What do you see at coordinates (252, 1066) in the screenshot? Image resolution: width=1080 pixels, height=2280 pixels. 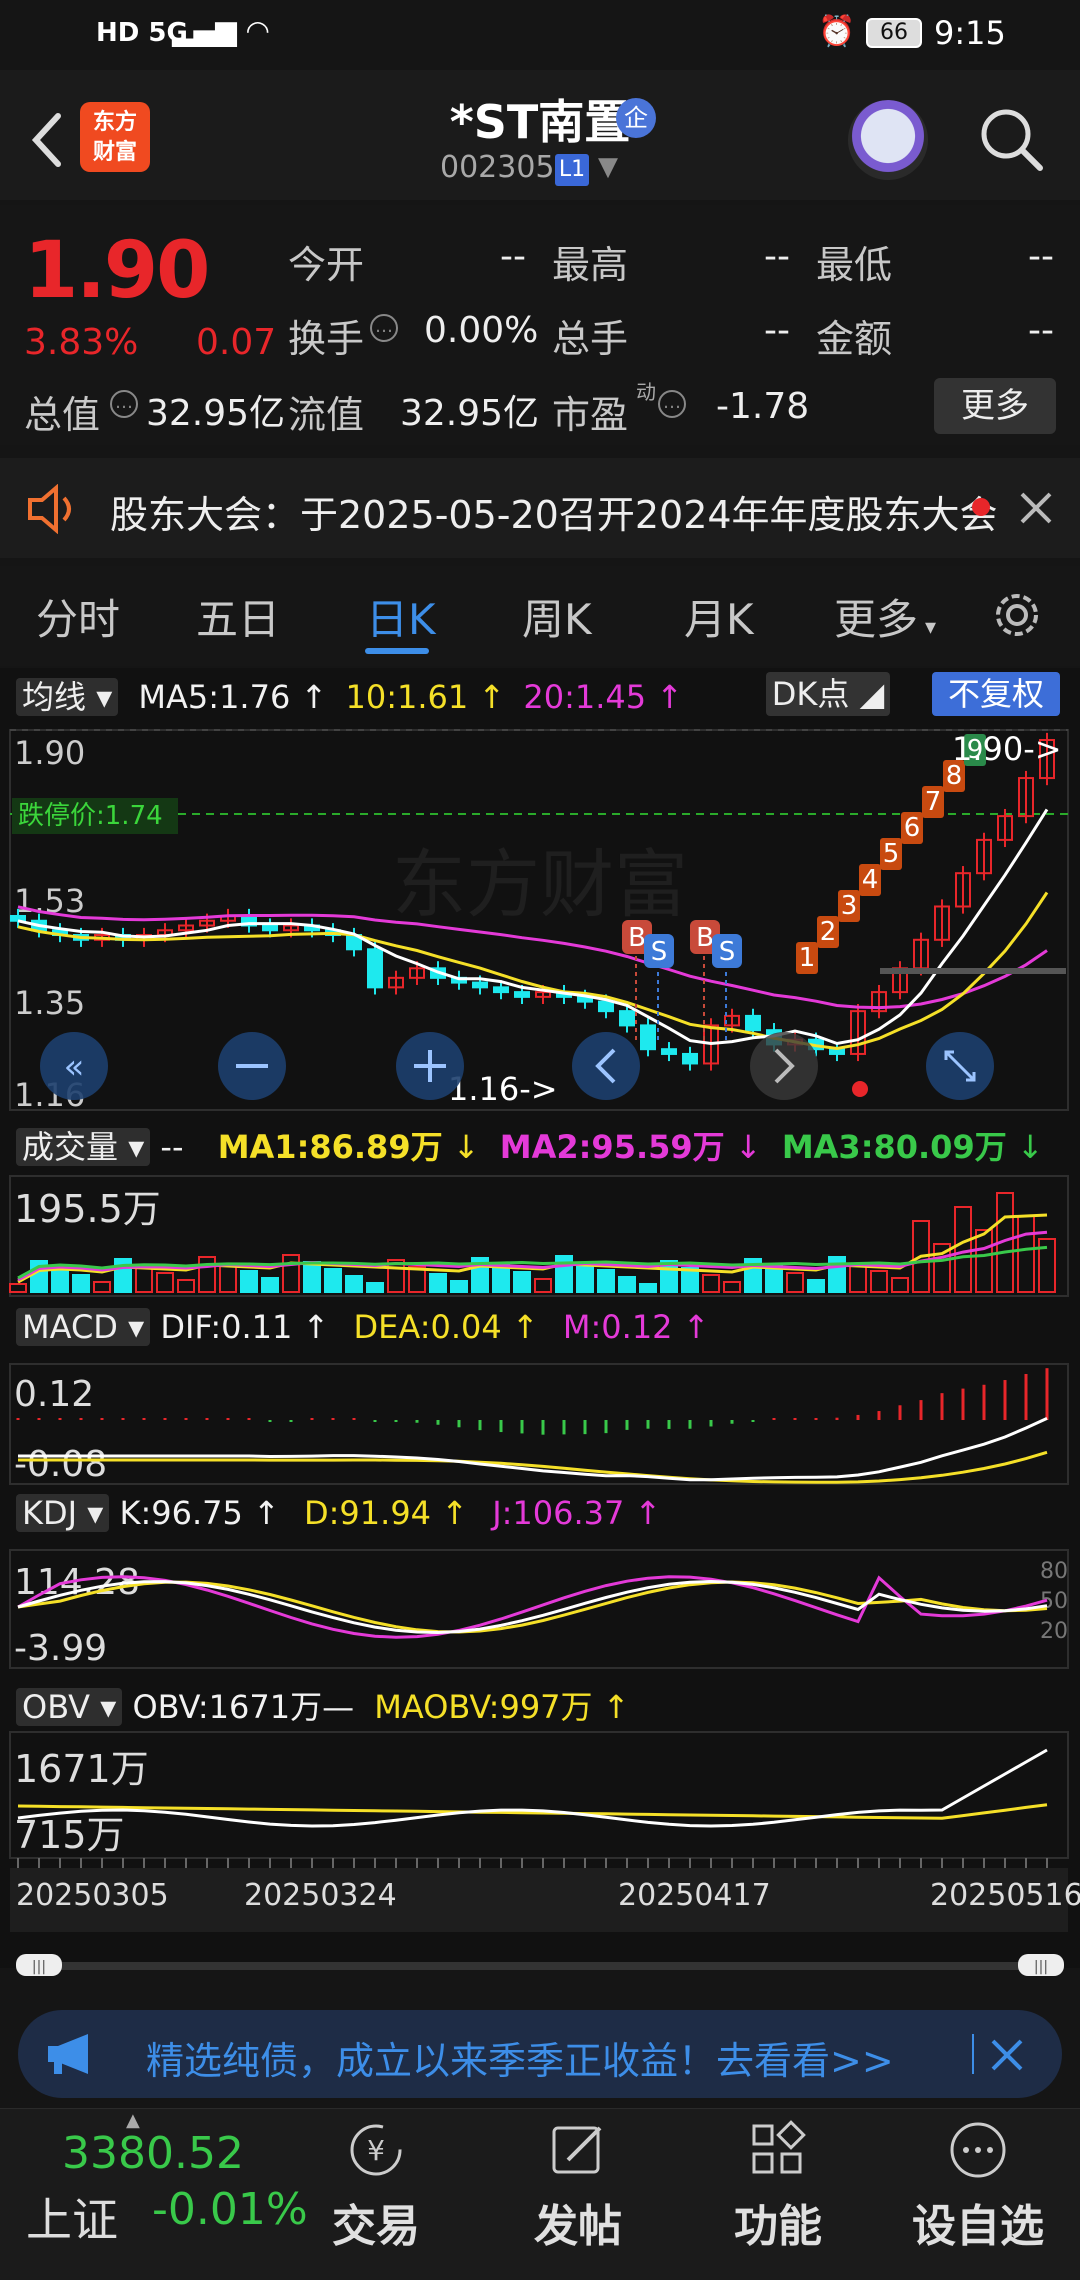 I see `zoom-out-button` at bounding box center [252, 1066].